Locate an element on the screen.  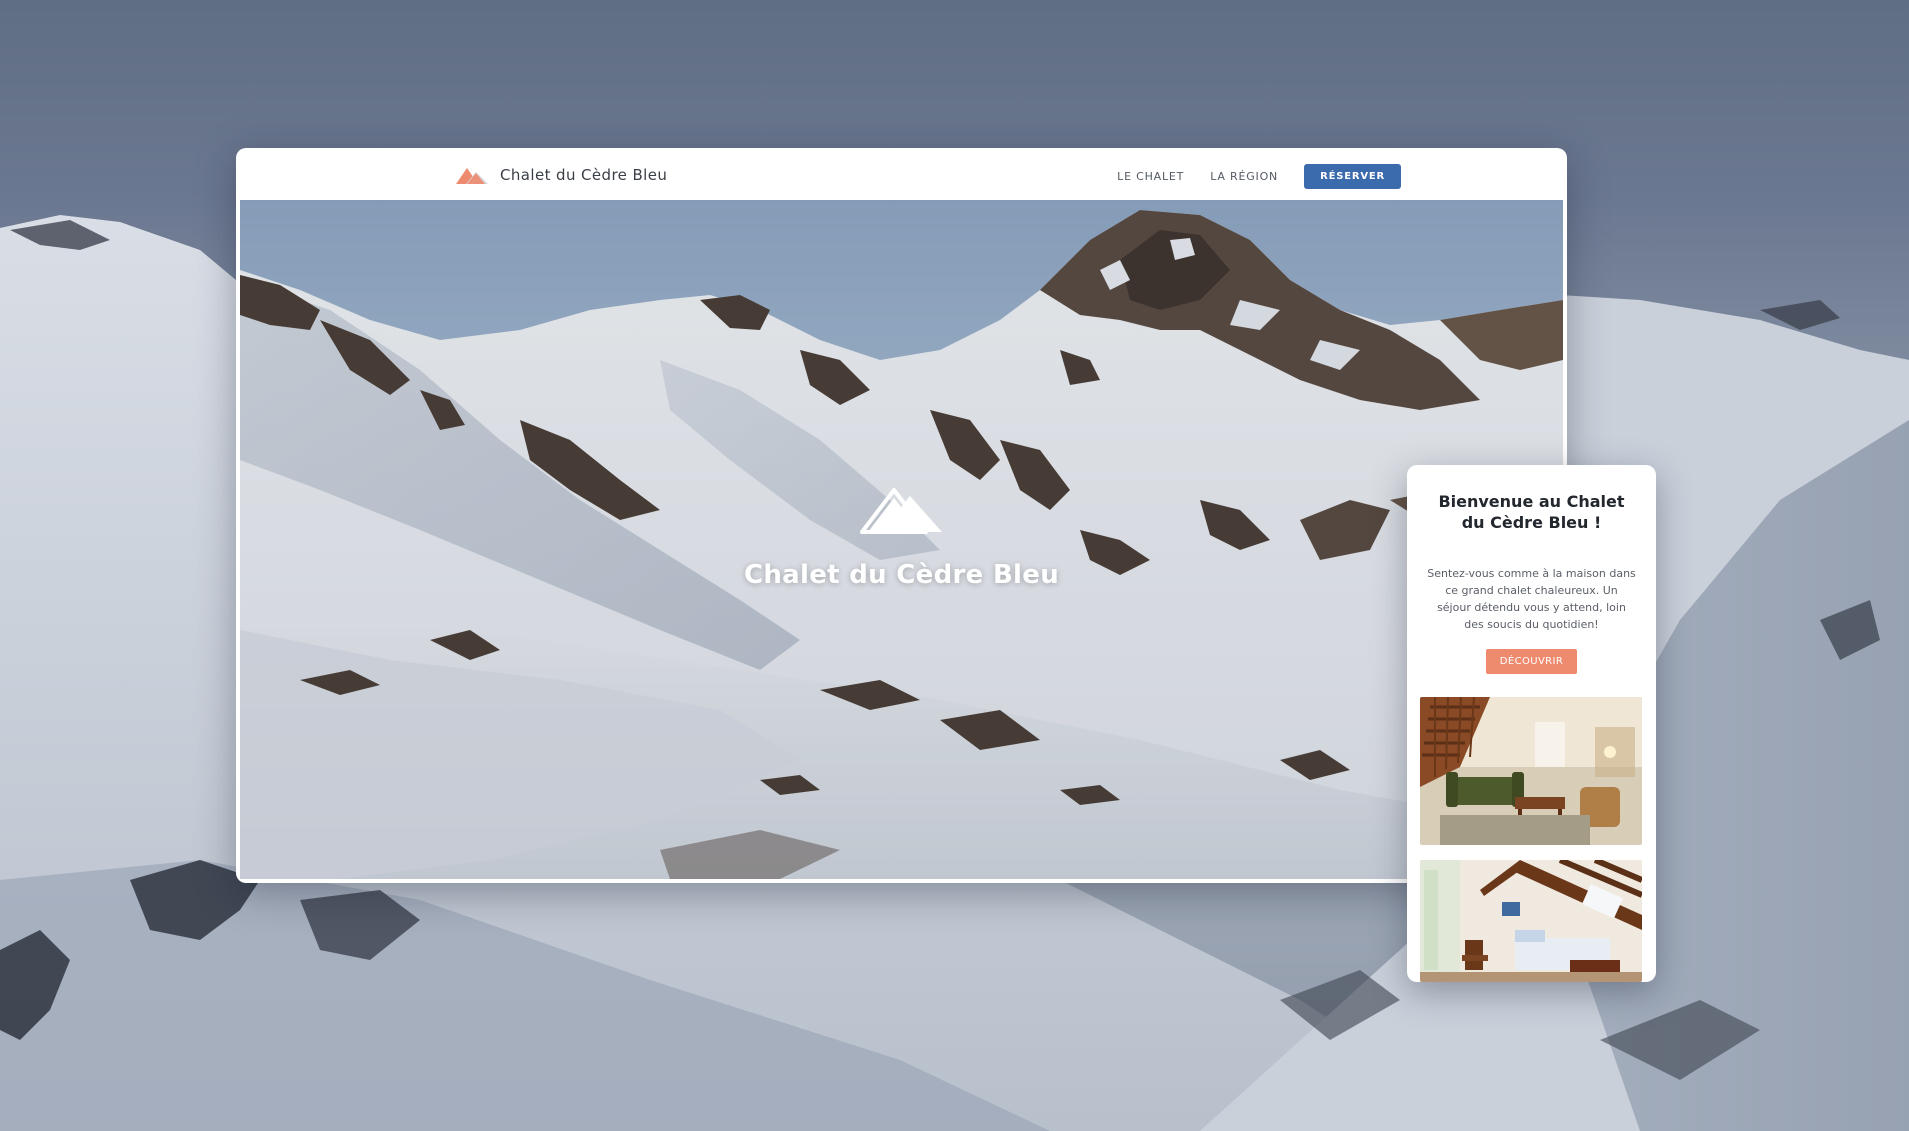
brand-name: Chalet du Cèdre Bleu is located at coordinates (584, 175).